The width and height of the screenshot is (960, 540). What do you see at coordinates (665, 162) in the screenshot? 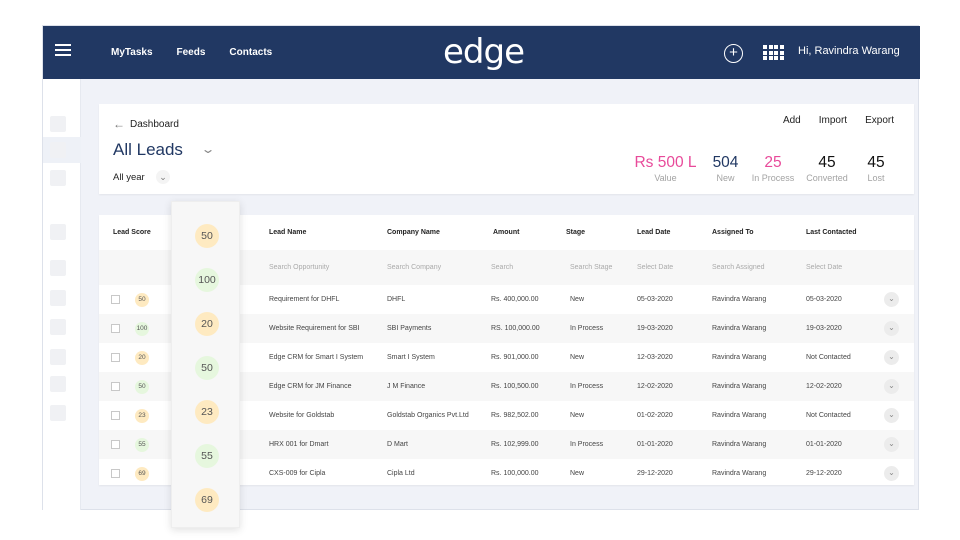
I see `stat-value: Rs 500 L` at bounding box center [665, 162].